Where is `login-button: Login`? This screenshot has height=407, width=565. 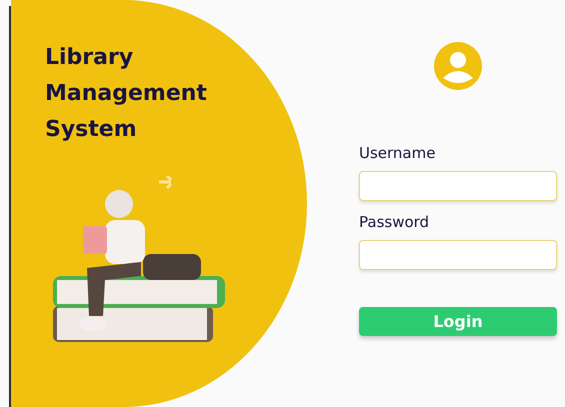
login-button: Login is located at coordinates (458, 321).